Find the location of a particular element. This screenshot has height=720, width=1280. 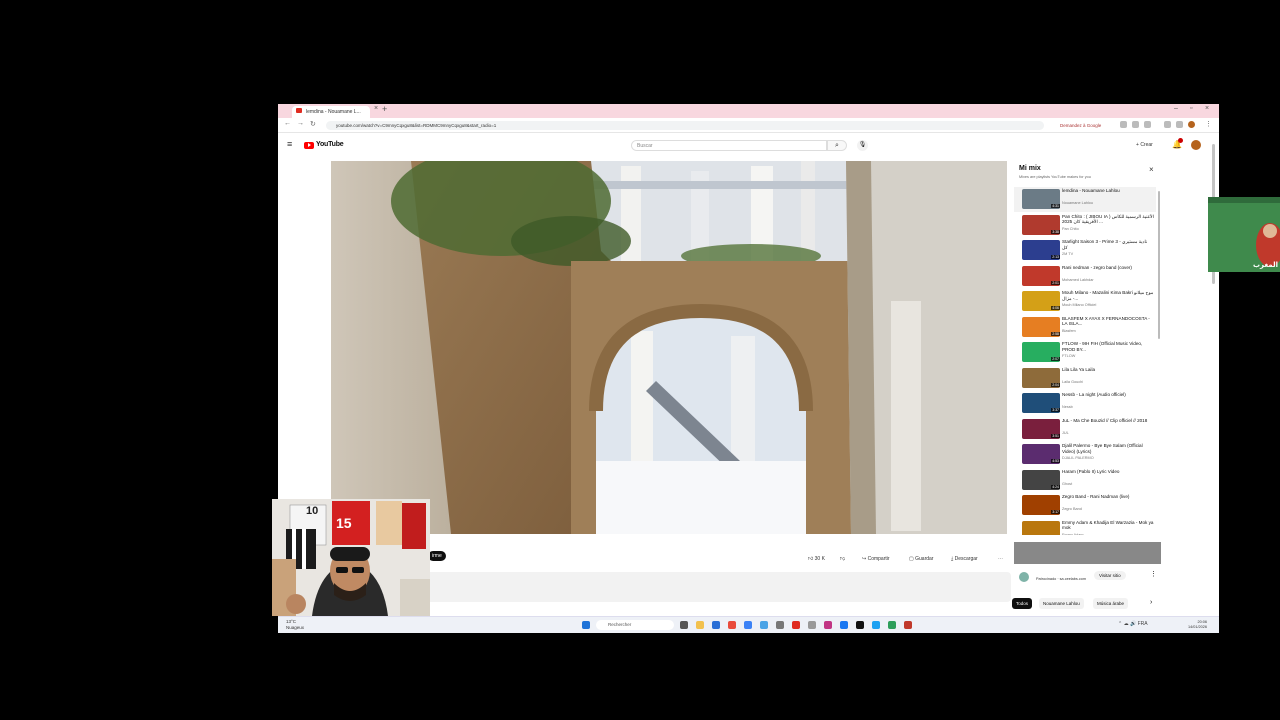

ad-menu-icon: ⋮ is located at coordinates (1153, 574).